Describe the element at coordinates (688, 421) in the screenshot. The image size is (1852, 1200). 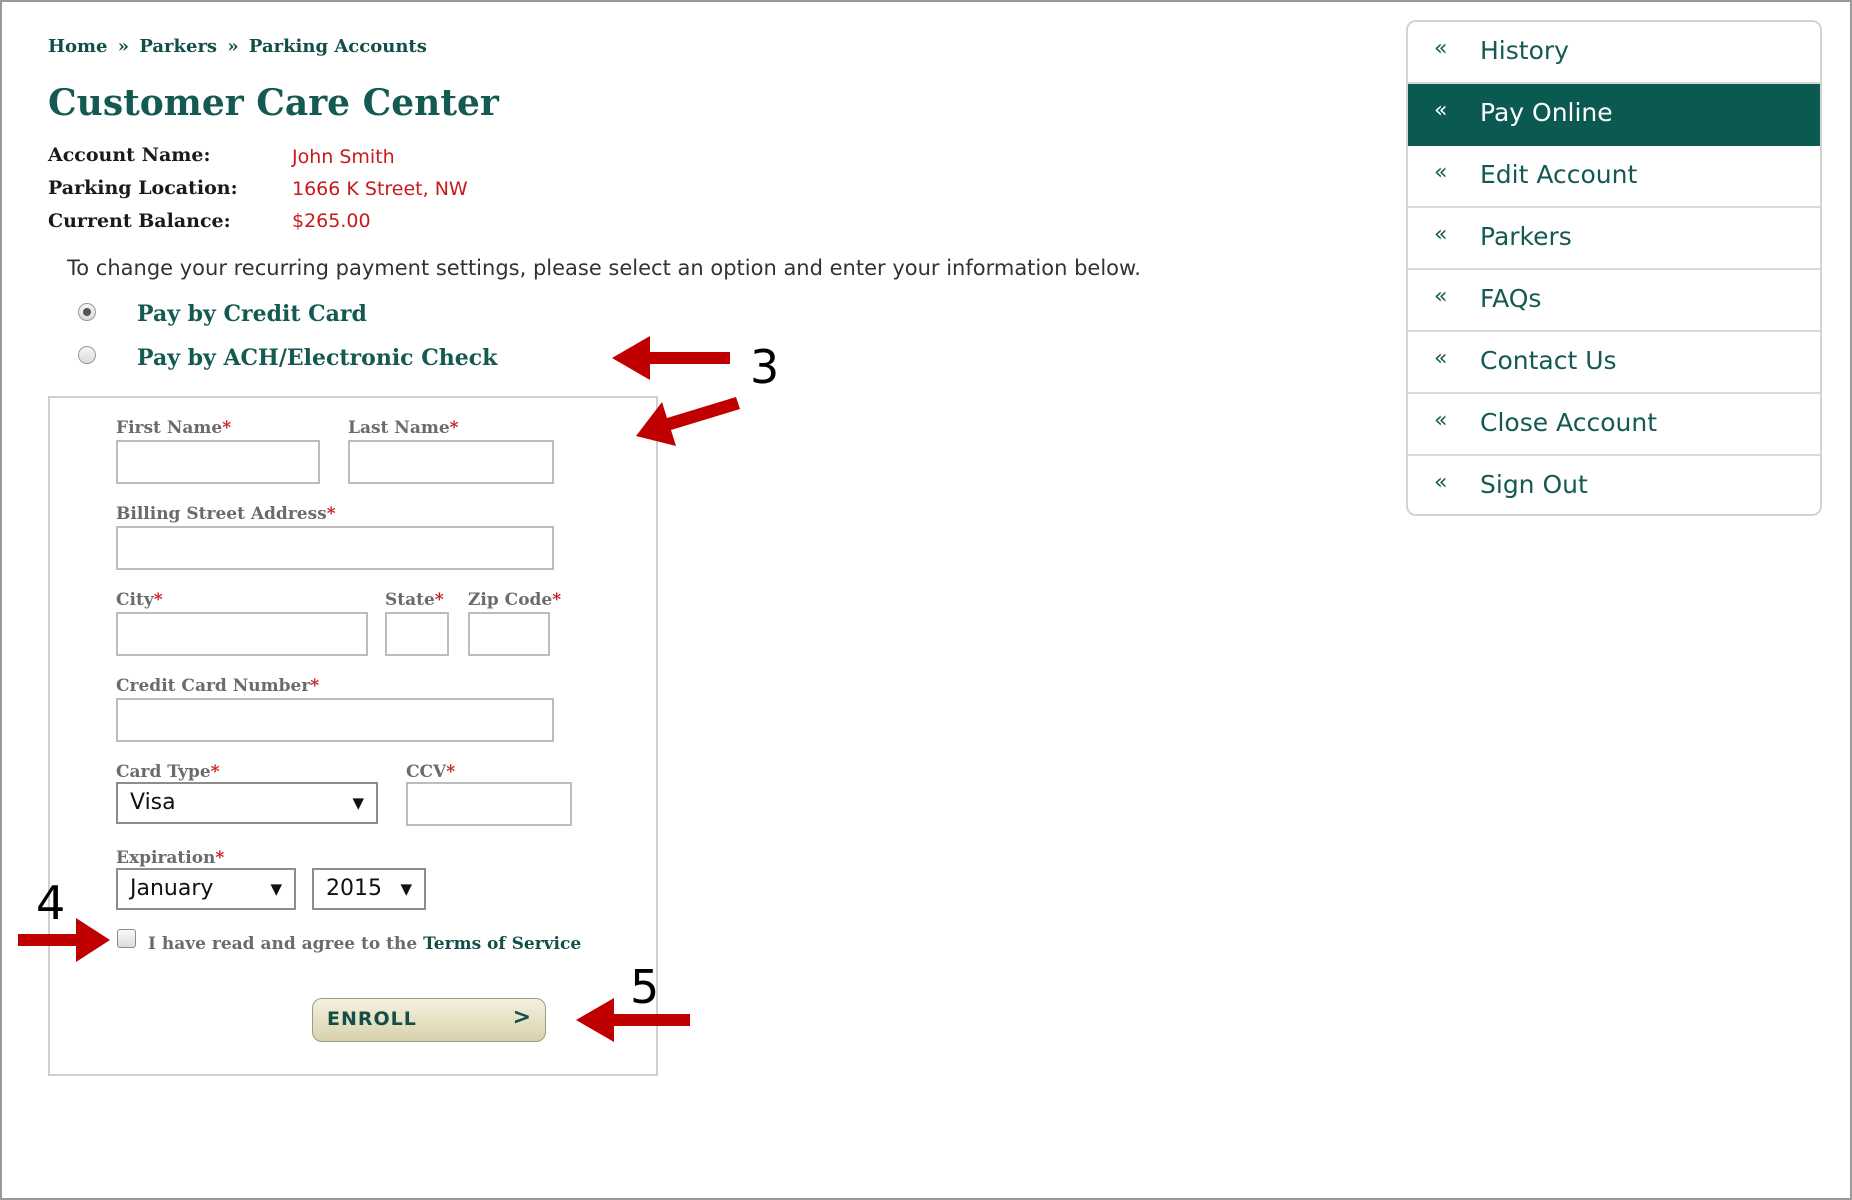
I see `annotation-arrow-3b` at that location.